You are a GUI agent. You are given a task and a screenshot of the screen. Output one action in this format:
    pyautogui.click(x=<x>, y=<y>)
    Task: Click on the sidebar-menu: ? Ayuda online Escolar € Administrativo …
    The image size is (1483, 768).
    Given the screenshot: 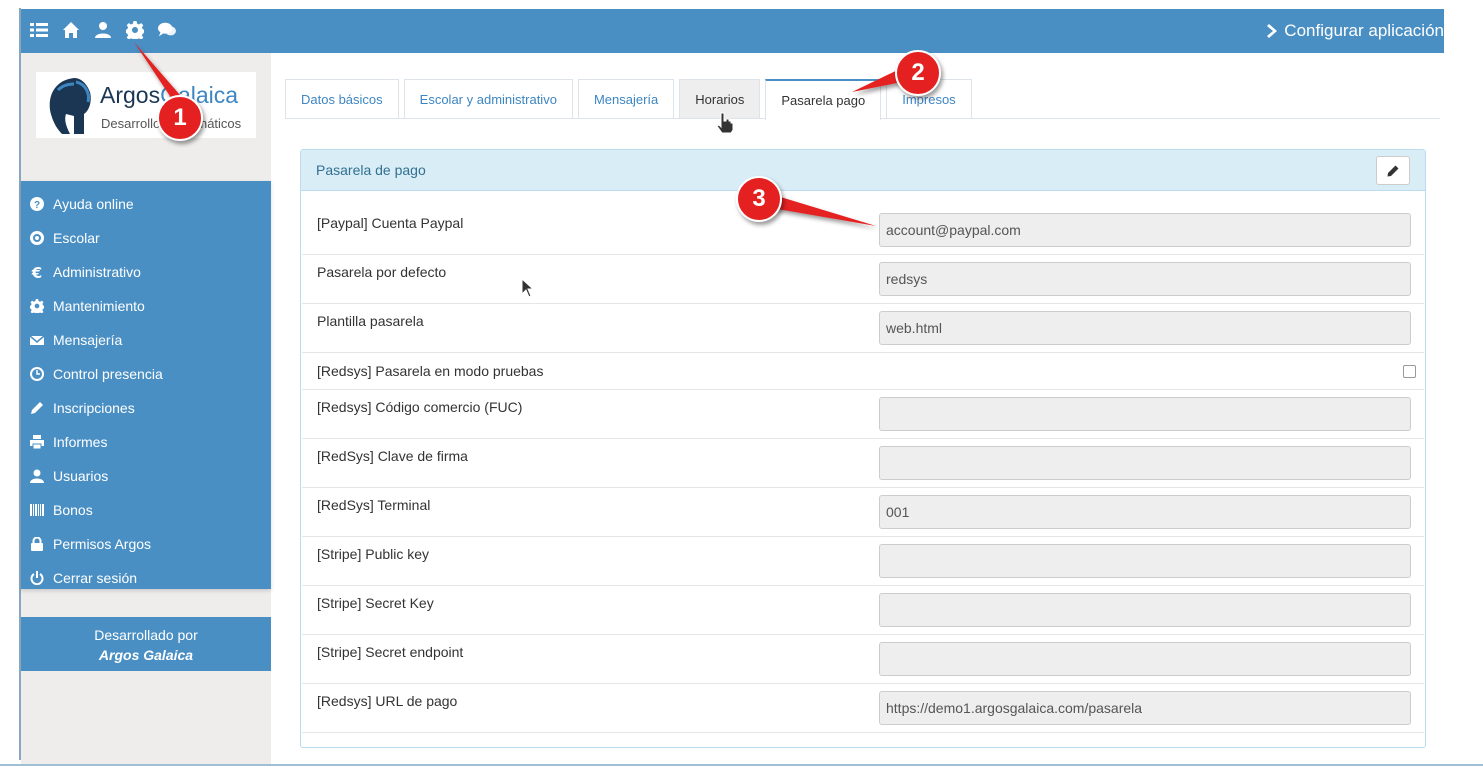 What is the action you would take?
    pyautogui.click(x=146, y=385)
    